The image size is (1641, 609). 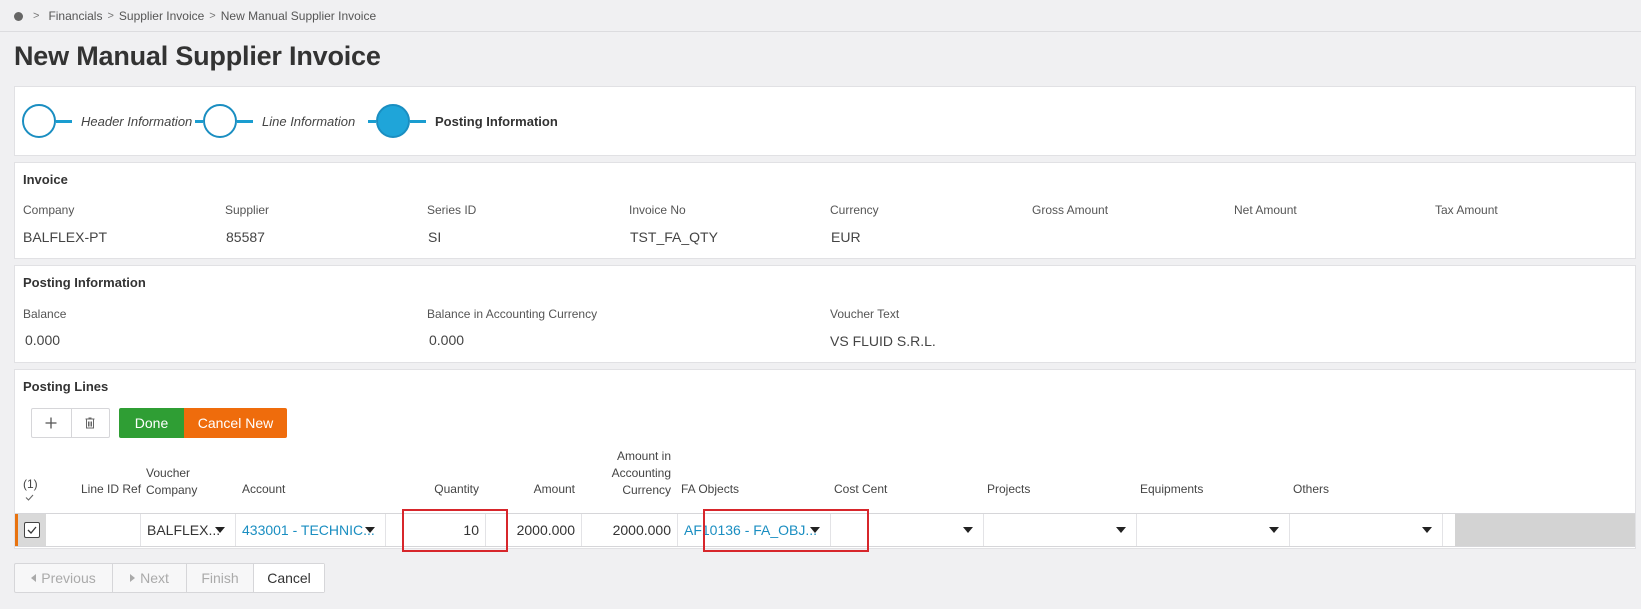 I want to click on balance-acc-currency-label: Balance in Accounting Currency, so click(x=512, y=314).